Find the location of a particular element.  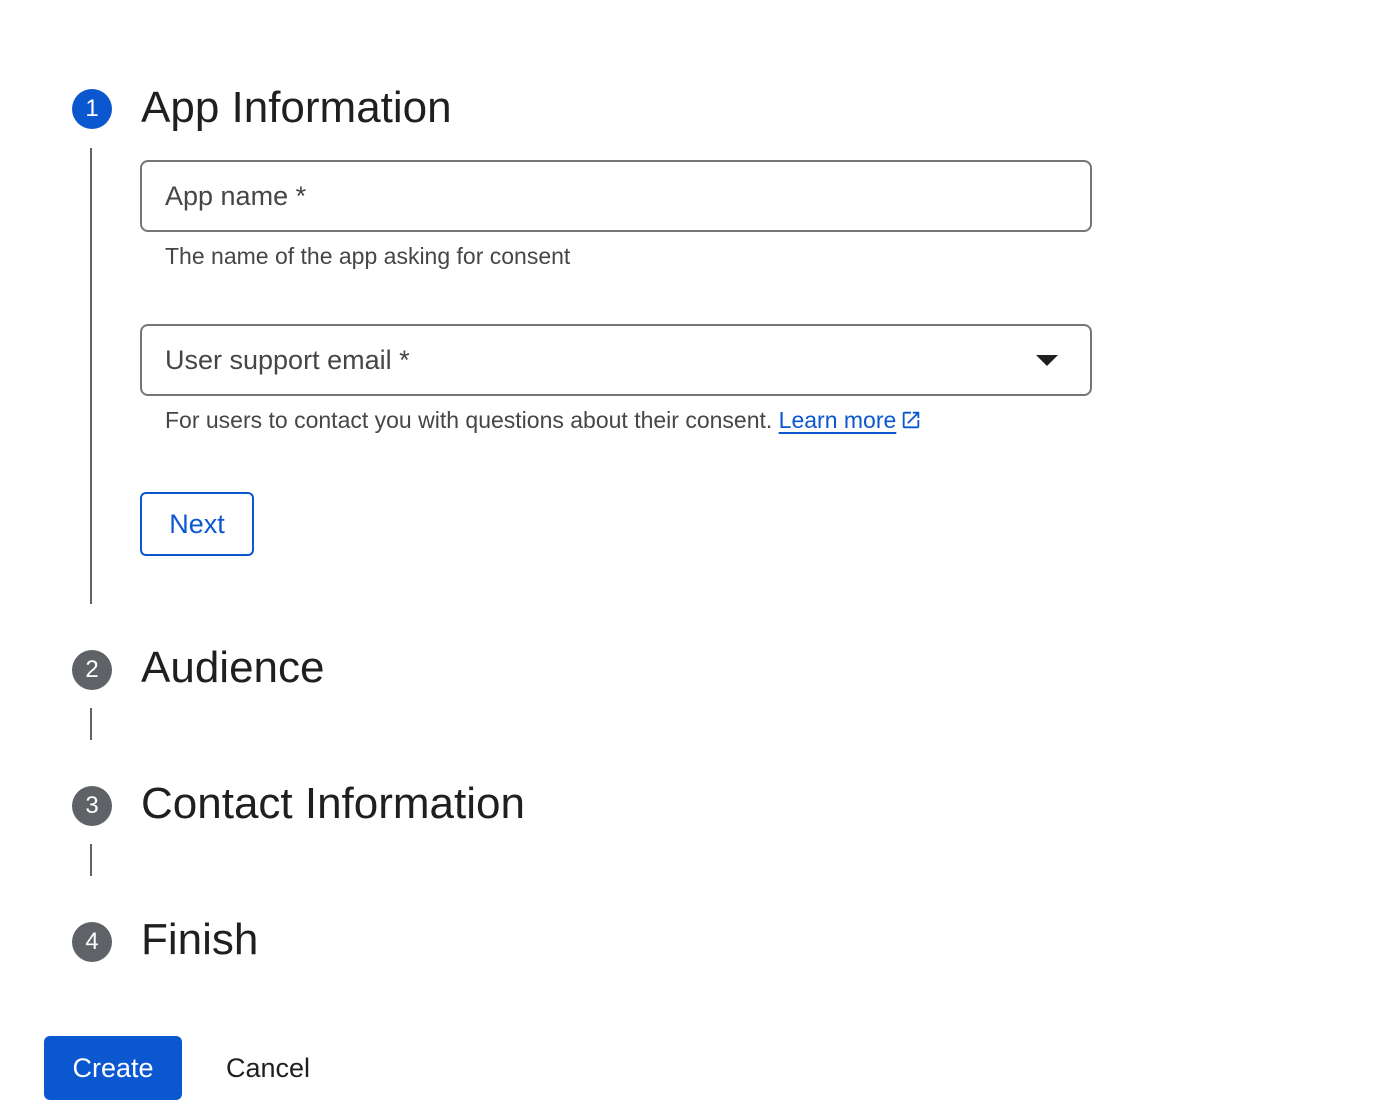

learn-more-link: Learn more is located at coordinates (838, 420).